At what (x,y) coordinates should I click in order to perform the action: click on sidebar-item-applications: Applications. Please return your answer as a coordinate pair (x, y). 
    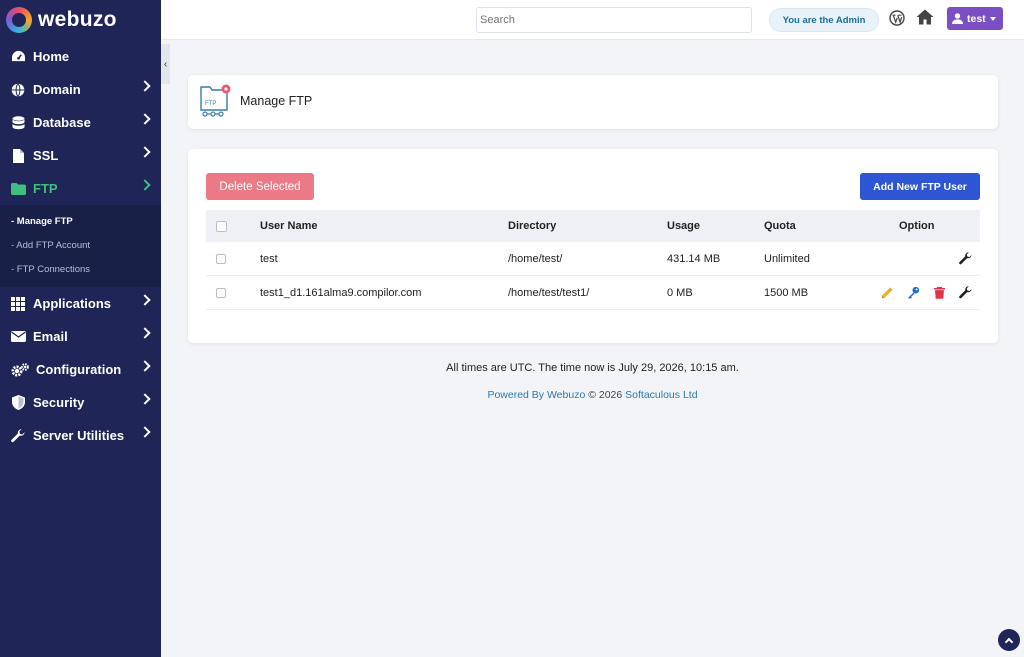
    Looking at the image, I should click on (80, 303).